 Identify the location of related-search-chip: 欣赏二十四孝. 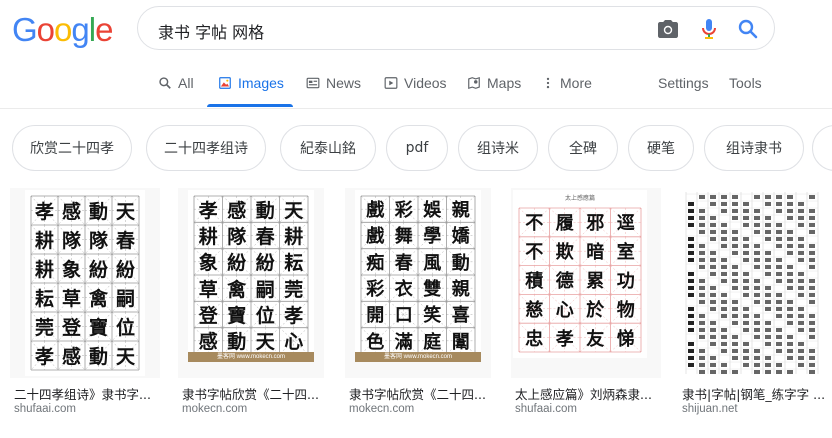
(72, 148).